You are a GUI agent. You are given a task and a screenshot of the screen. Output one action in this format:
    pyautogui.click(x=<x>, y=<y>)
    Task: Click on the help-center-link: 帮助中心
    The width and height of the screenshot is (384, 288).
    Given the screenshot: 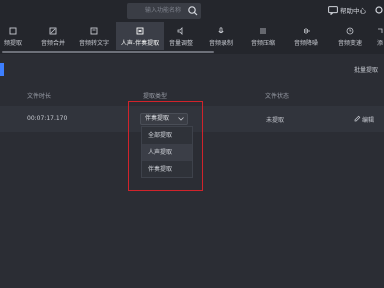 What is the action you would take?
    pyautogui.click(x=347, y=11)
    